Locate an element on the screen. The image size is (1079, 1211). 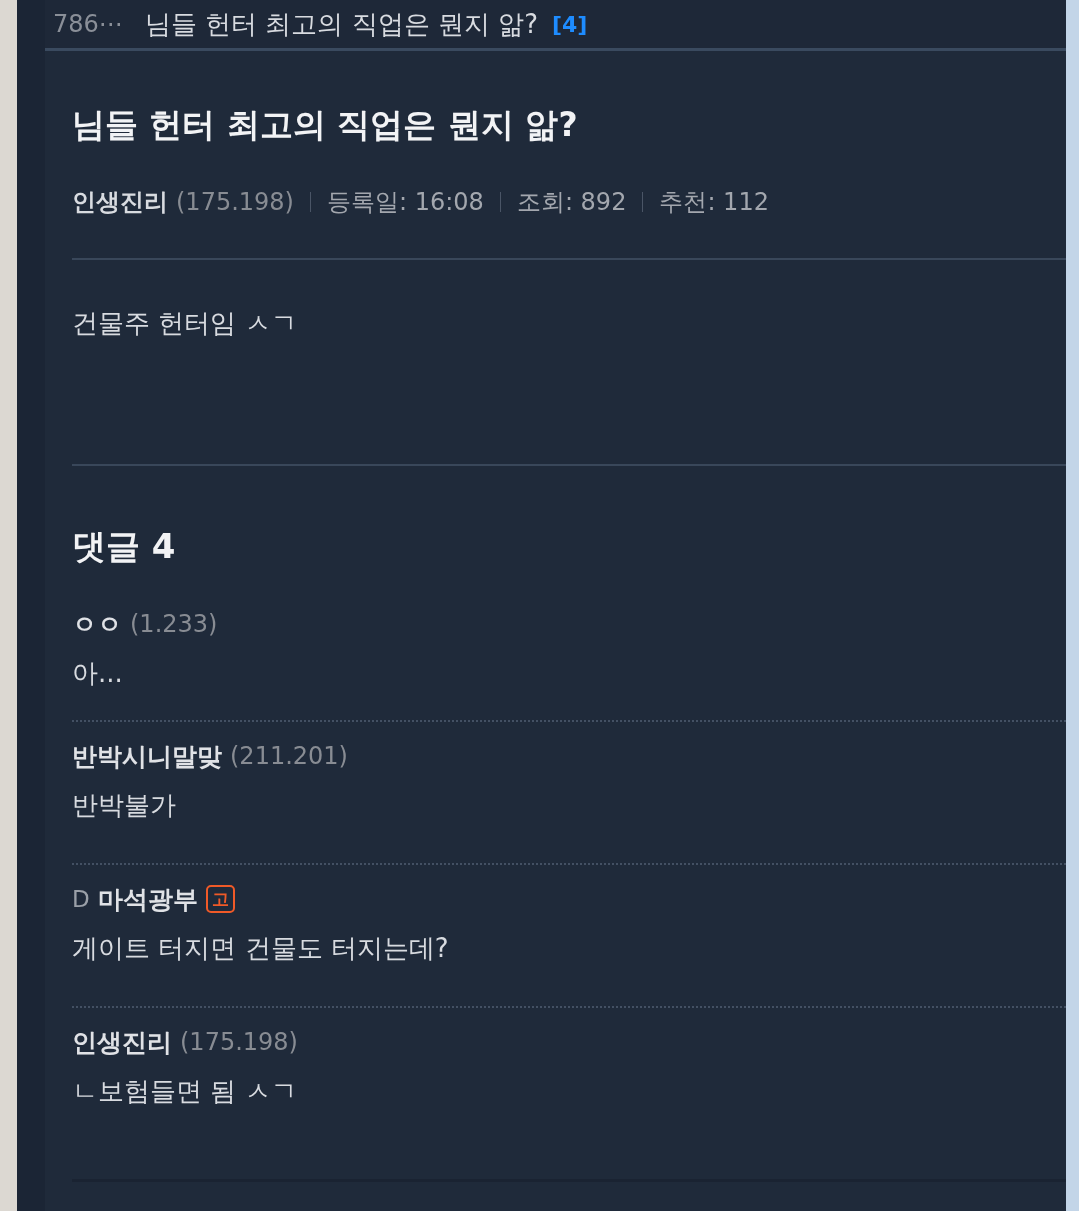
post-title: 님들 헌터 최고의 직업은 뭔지 앎? is located at coordinates (325, 125).